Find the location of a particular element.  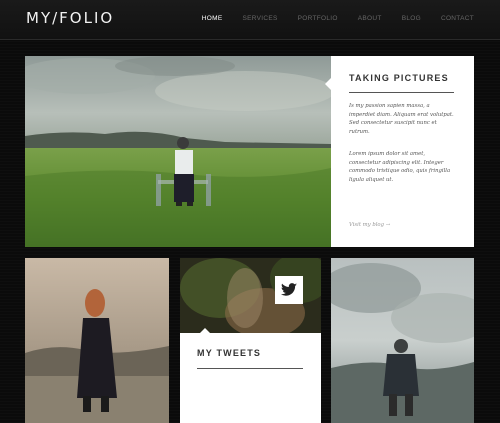

nav-item-home: HOME is located at coordinates (212, 18).